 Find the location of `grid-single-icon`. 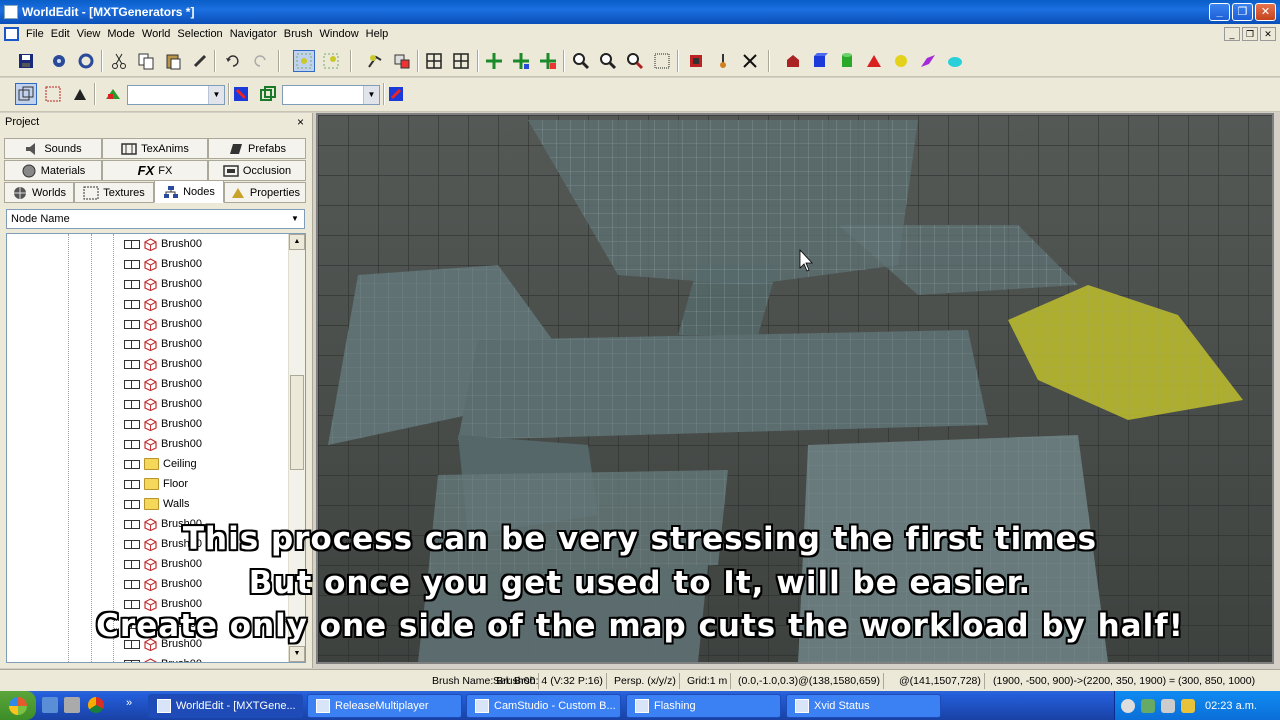

grid-single-icon is located at coordinates (434, 61).